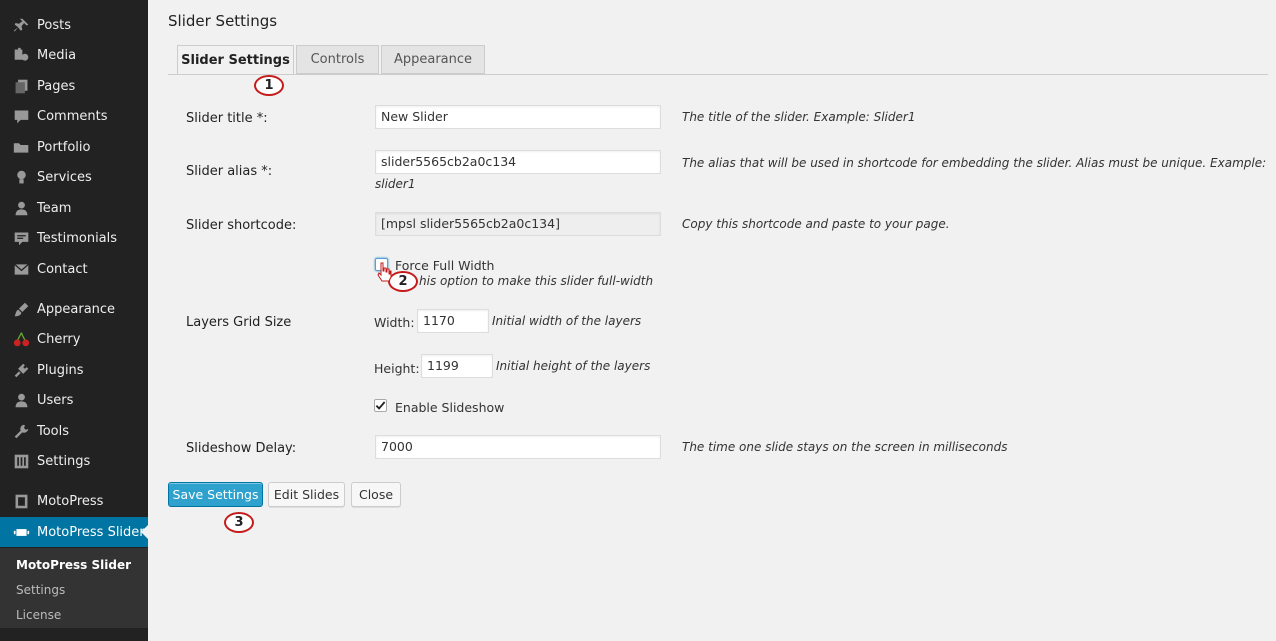  What do you see at coordinates (718, 74) in the screenshot?
I see `tab-divider` at bounding box center [718, 74].